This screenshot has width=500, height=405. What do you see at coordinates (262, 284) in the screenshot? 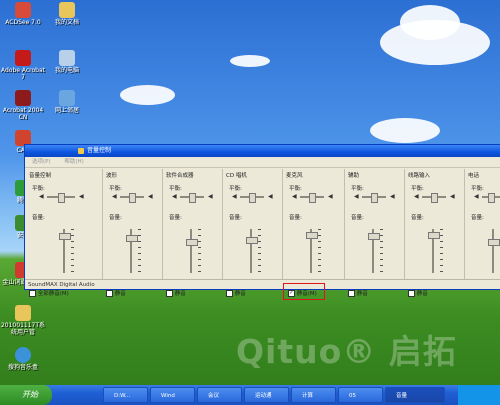
I see `status-bar: SoundMAX Digital Audio` at bounding box center [262, 284].